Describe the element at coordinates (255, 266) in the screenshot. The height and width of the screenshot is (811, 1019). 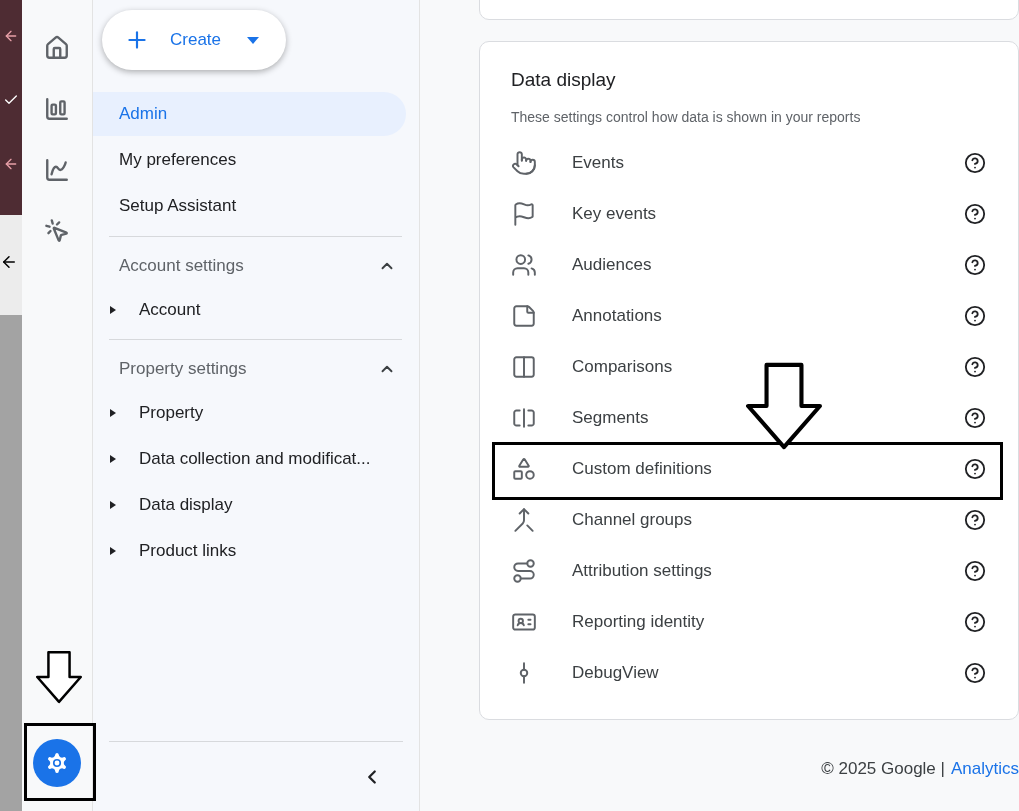
I see `section-header: Account settings` at that location.